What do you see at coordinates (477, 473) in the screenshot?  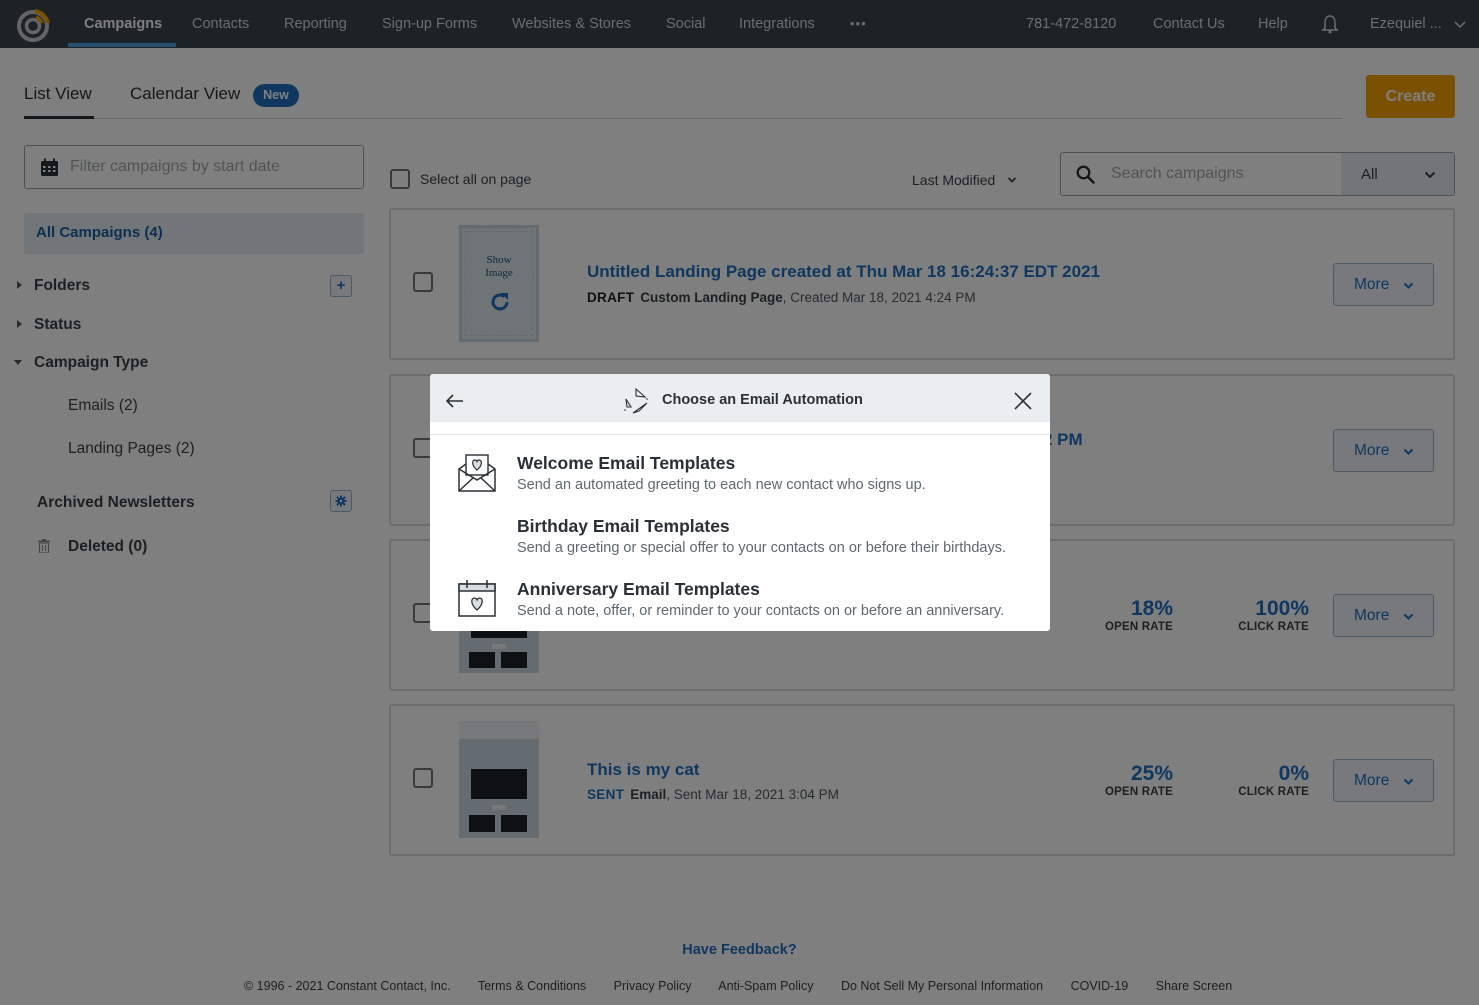 I see `envelope-heart-icon` at bounding box center [477, 473].